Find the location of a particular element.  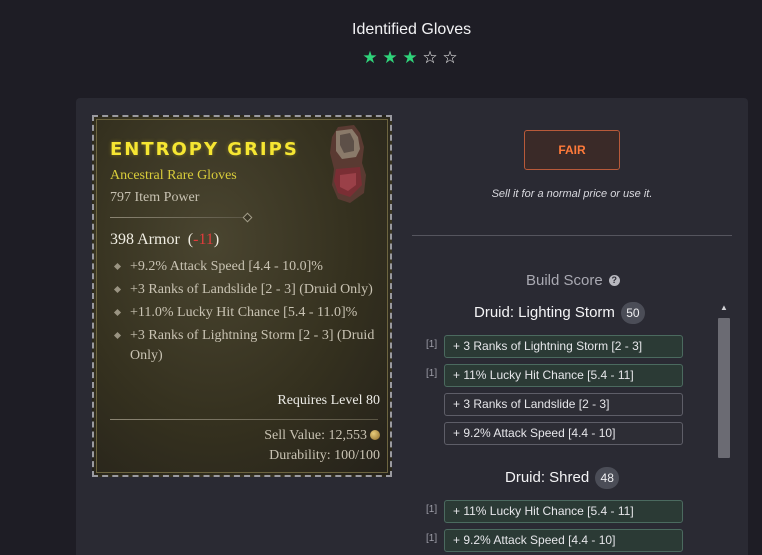

item-power: 797 Item Power is located at coordinates (155, 197).